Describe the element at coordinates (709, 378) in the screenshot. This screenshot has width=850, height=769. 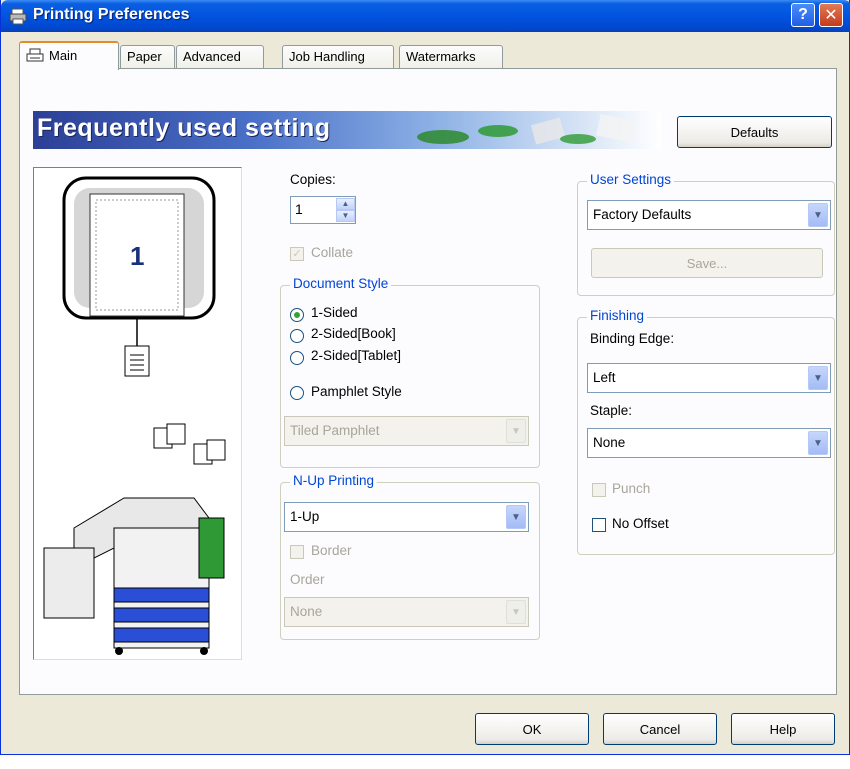
I see `binding-edge-select: Left ▼` at that location.